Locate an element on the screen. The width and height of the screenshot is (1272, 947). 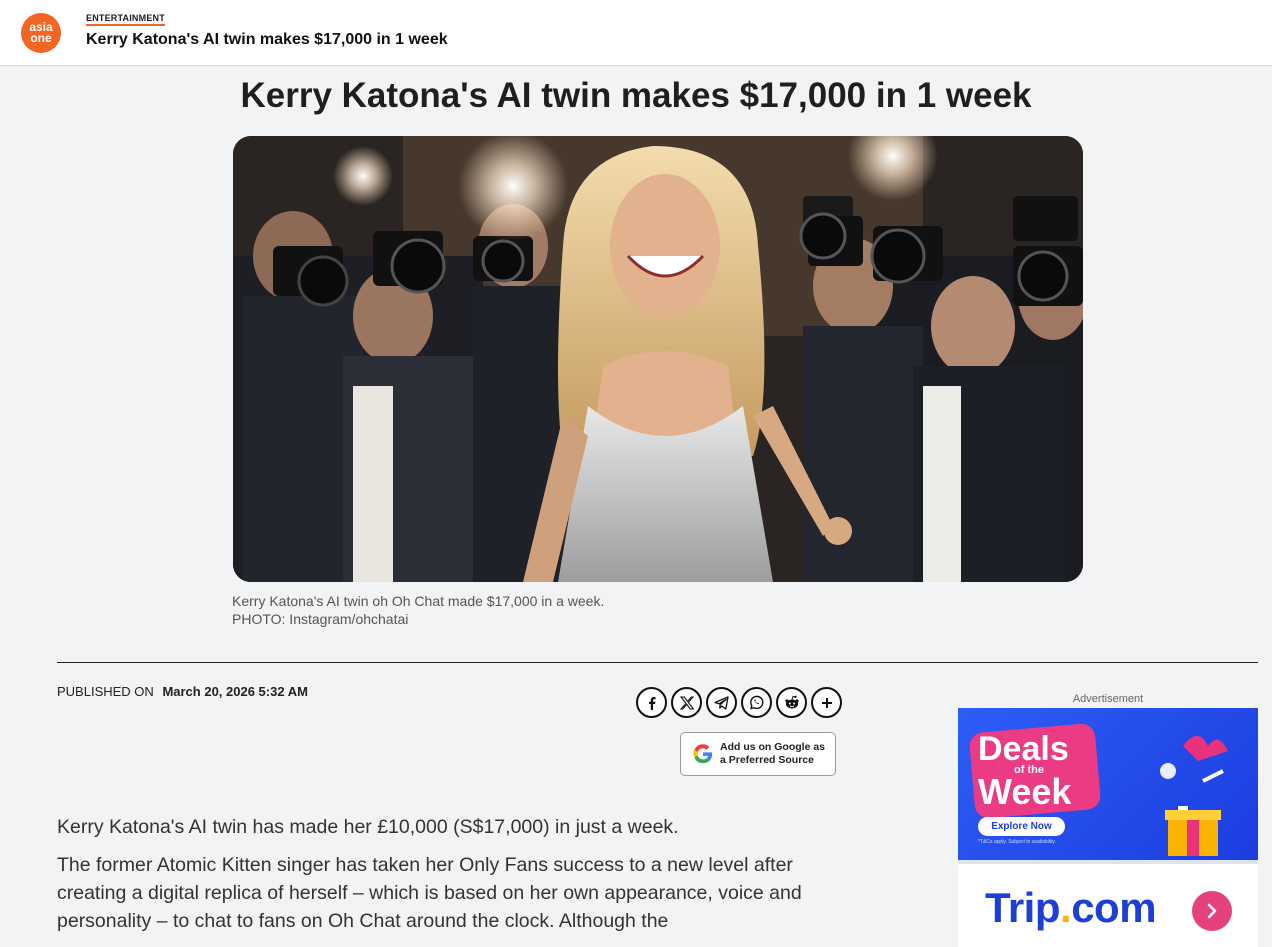
plus-icon is located at coordinates (826, 702).